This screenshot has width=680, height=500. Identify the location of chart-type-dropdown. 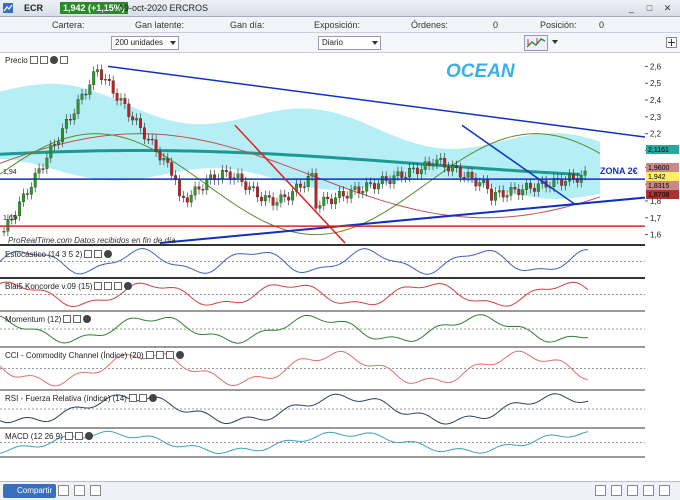
(555, 43).